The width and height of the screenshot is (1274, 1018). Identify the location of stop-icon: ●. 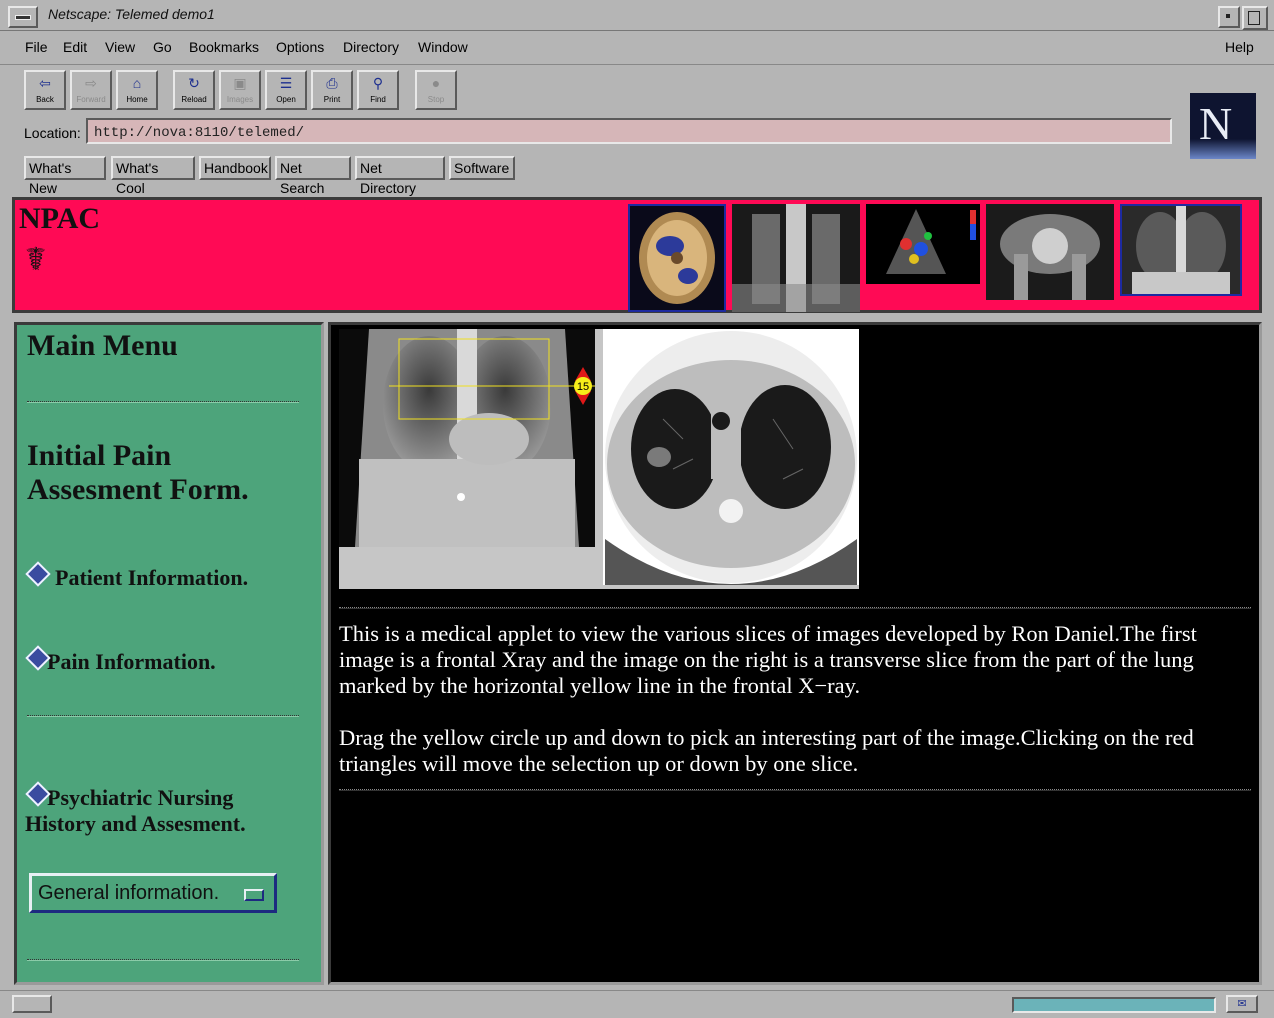
(436, 83).